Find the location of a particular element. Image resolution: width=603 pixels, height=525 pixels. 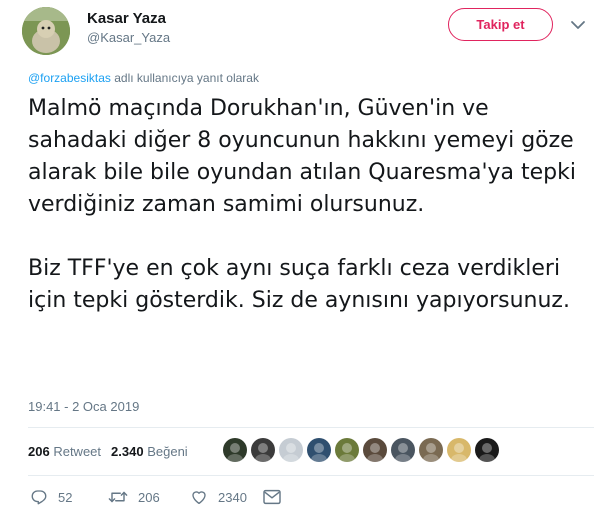

chevron-down-icon is located at coordinates (578, 25).